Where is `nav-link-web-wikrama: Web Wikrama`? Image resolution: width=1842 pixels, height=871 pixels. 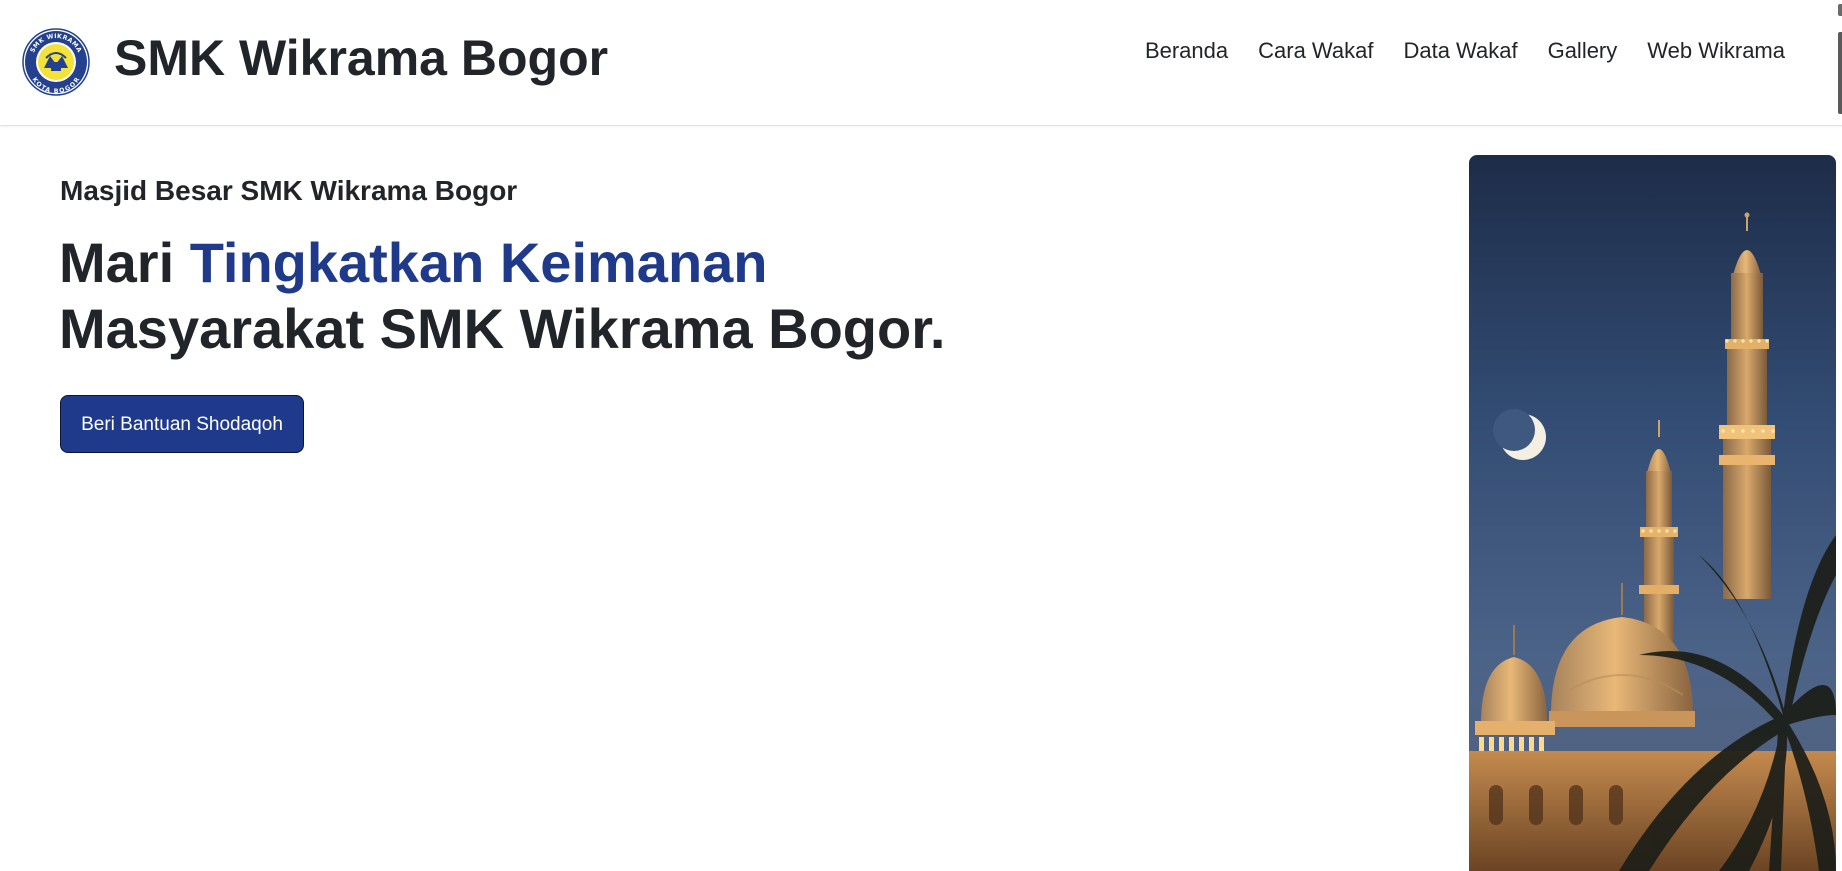
nav-link-web-wikrama: Web Wikrama is located at coordinates (1716, 51).